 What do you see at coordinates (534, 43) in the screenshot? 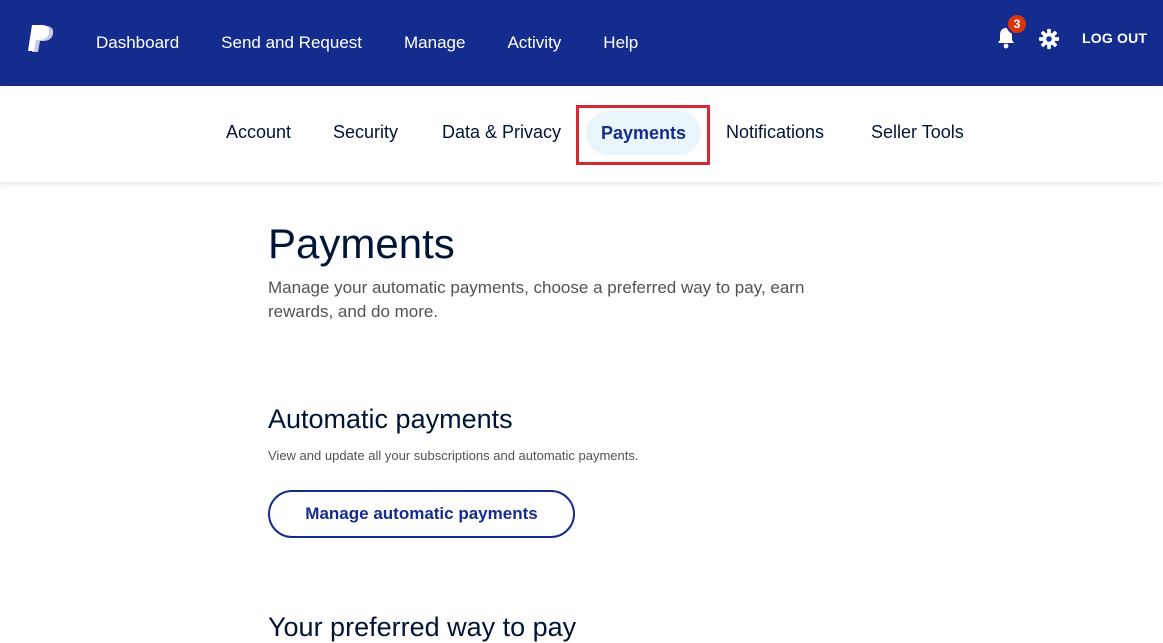
I see `nav-activity: Activity` at bounding box center [534, 43].